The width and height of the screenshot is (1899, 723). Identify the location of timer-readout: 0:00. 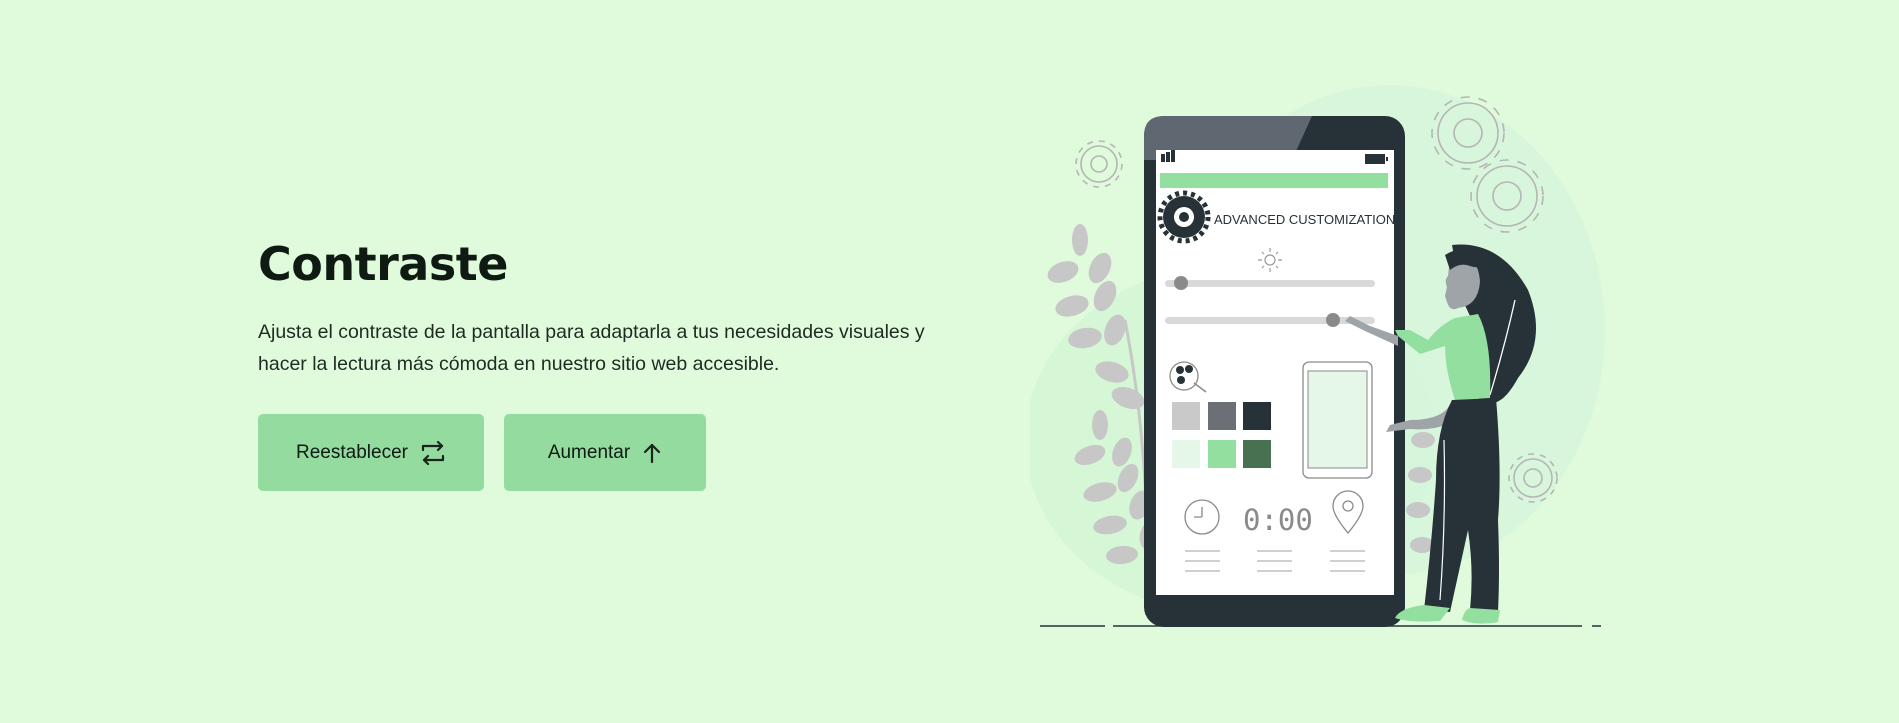
(1278, 520).